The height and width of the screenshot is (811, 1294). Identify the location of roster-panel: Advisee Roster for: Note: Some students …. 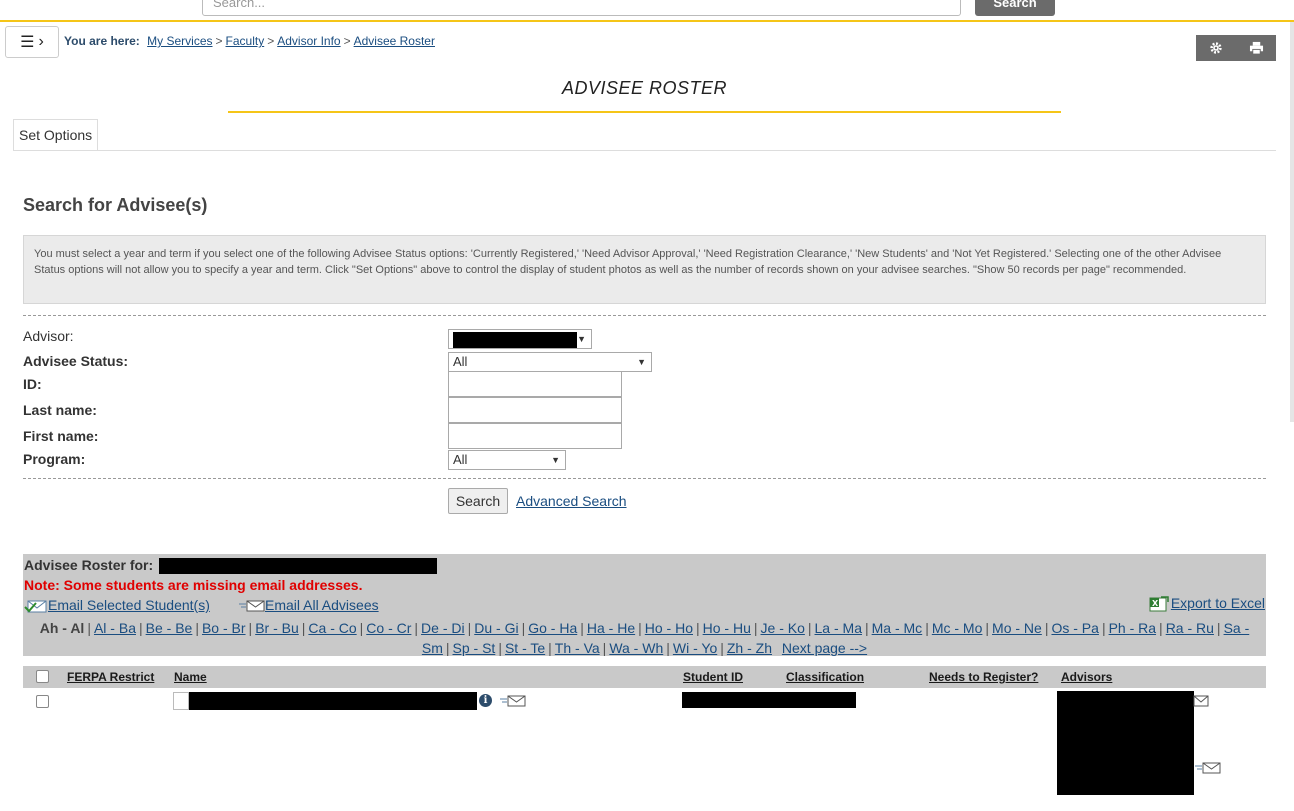
(644, 605).